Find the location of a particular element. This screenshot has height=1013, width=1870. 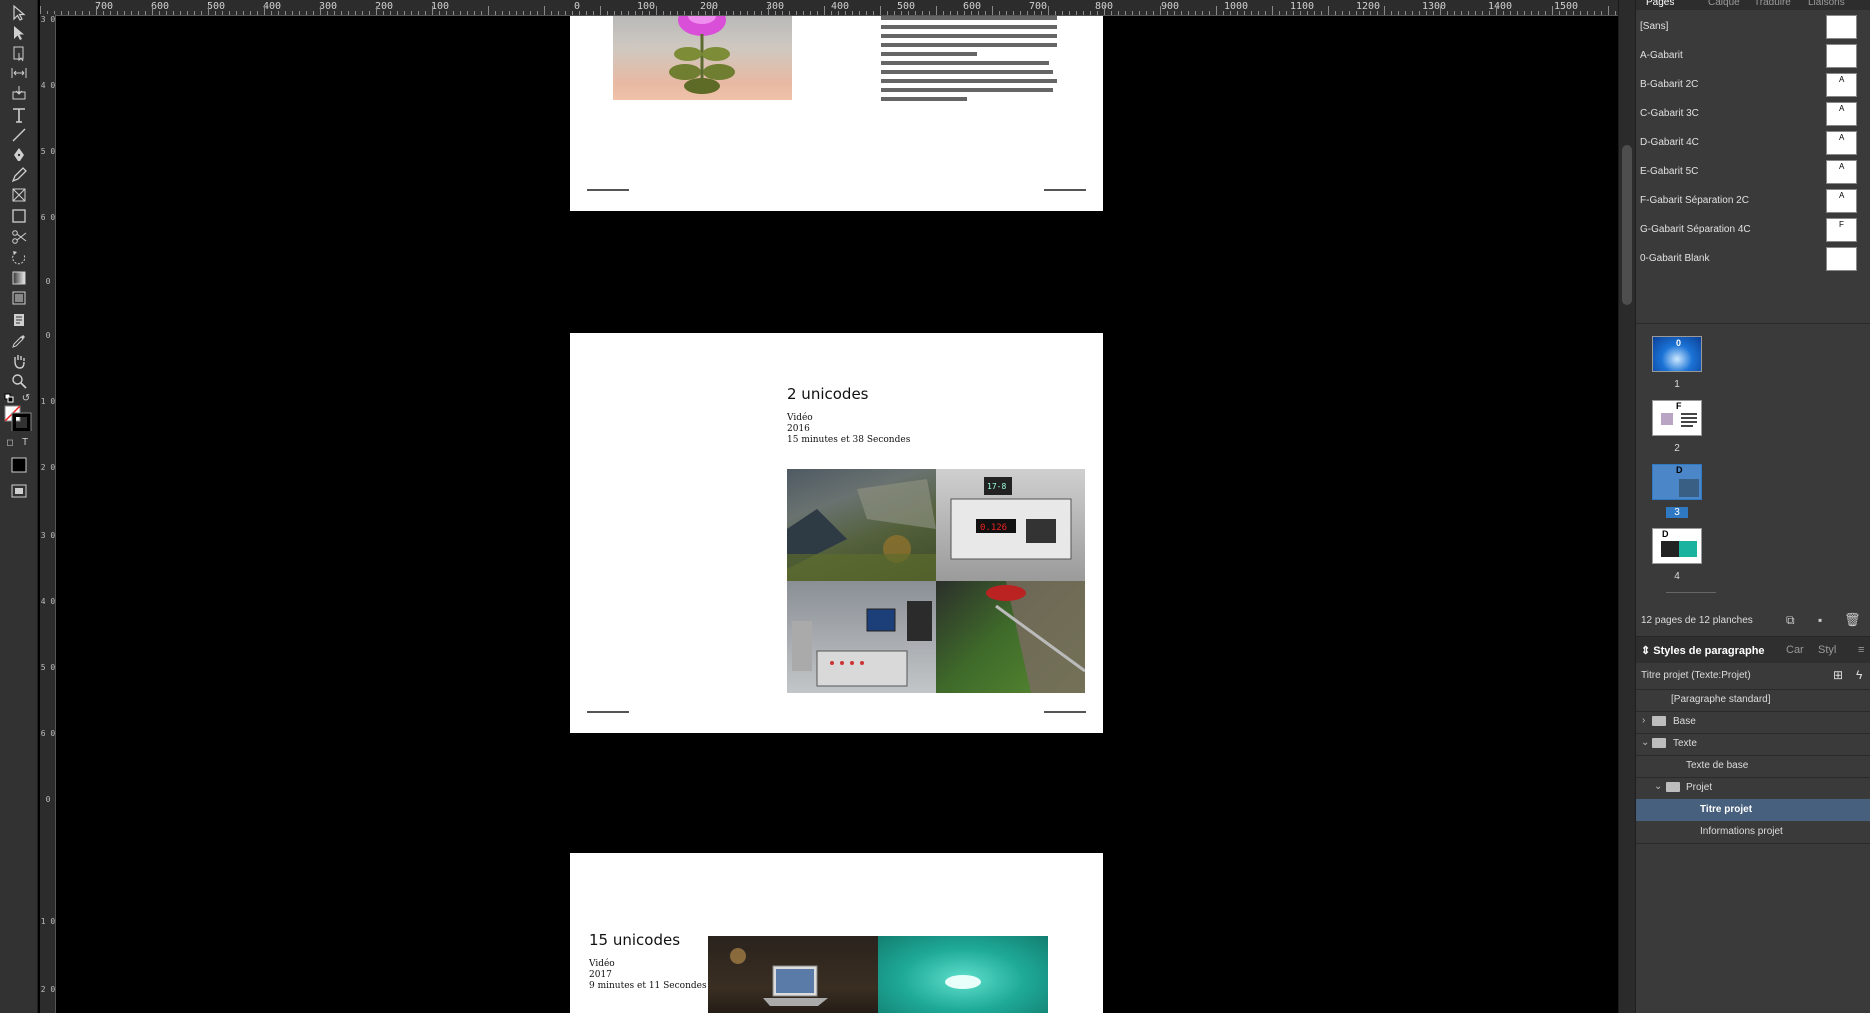

pencil-tool-icon is located at coordinates (19, 175).